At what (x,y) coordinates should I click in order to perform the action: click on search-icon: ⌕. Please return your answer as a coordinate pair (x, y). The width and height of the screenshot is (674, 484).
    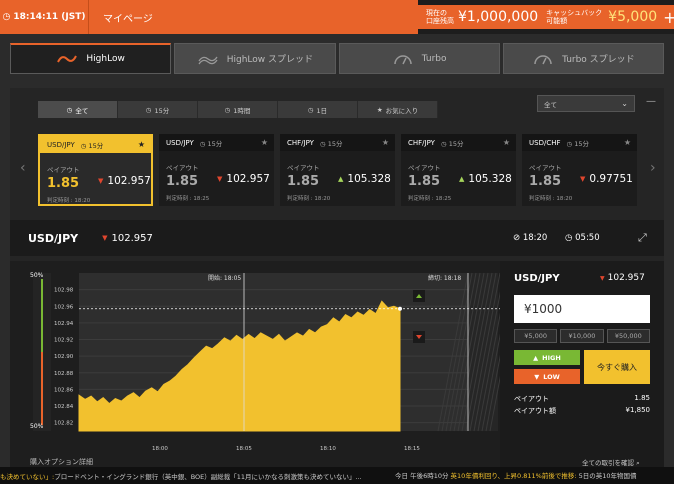
    Looking at the image, I should click on (638, 463).